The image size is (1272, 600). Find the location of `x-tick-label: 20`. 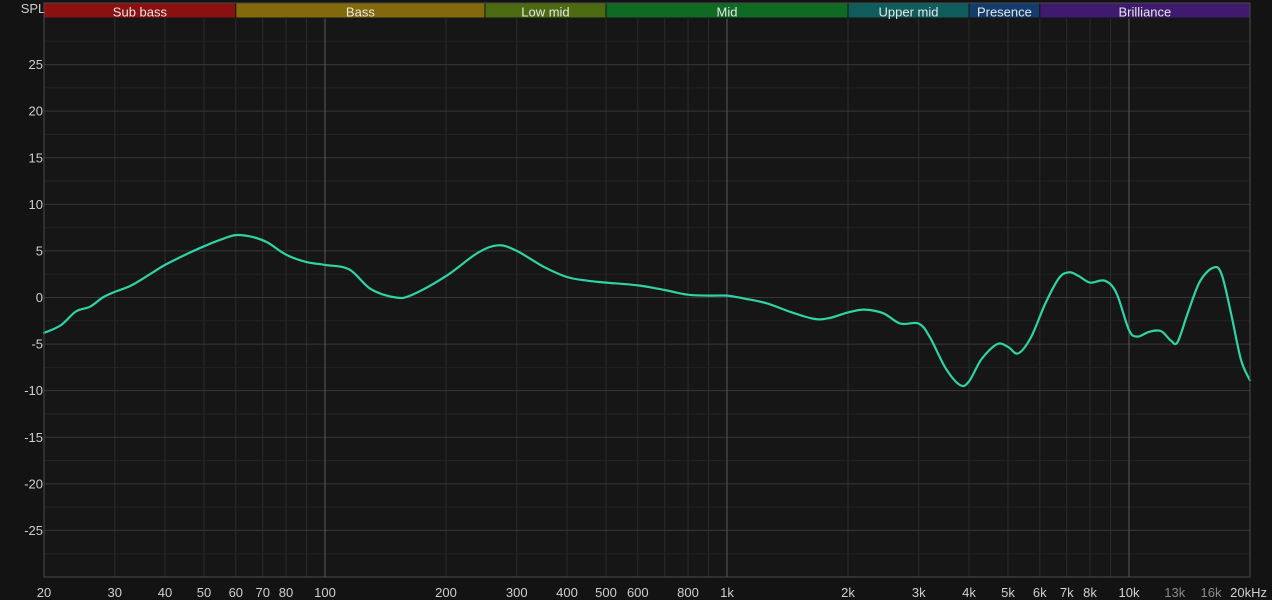

x-tick-label: 20 is located at coordinates (44, 592).